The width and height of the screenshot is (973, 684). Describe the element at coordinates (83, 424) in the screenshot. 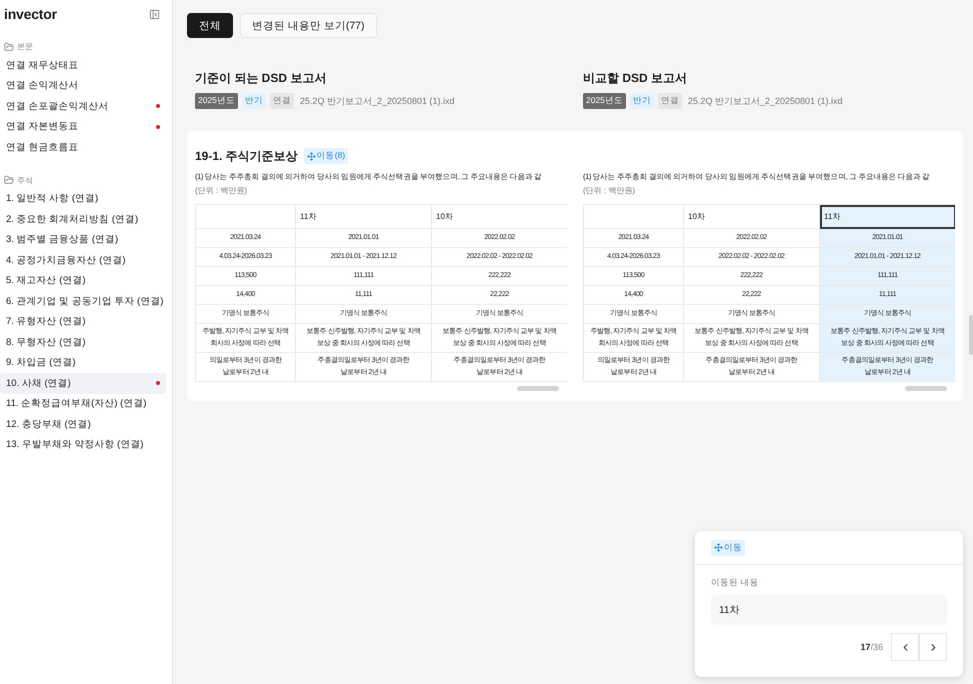

I see `sidebar-item: 12. 충당부채 (연결)` at that location.